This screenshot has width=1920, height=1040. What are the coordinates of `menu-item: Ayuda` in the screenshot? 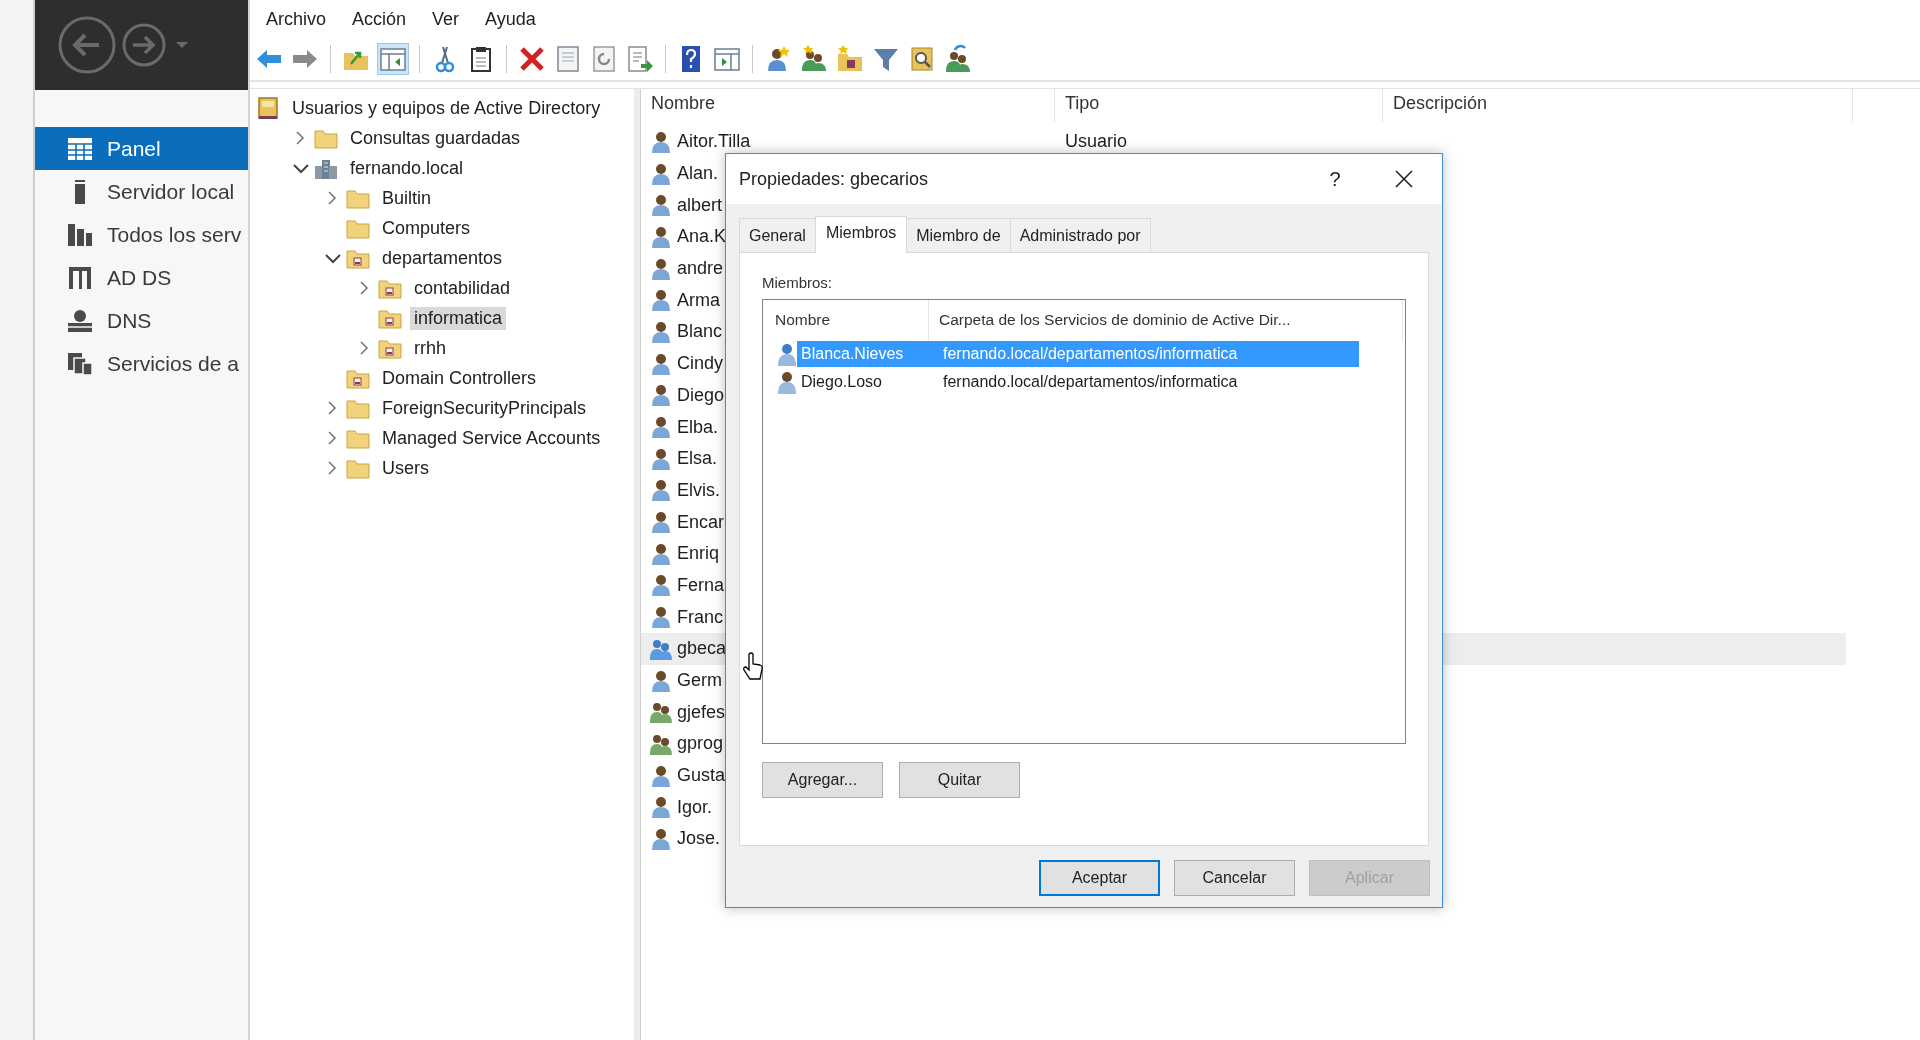 It's located at (513, 19).